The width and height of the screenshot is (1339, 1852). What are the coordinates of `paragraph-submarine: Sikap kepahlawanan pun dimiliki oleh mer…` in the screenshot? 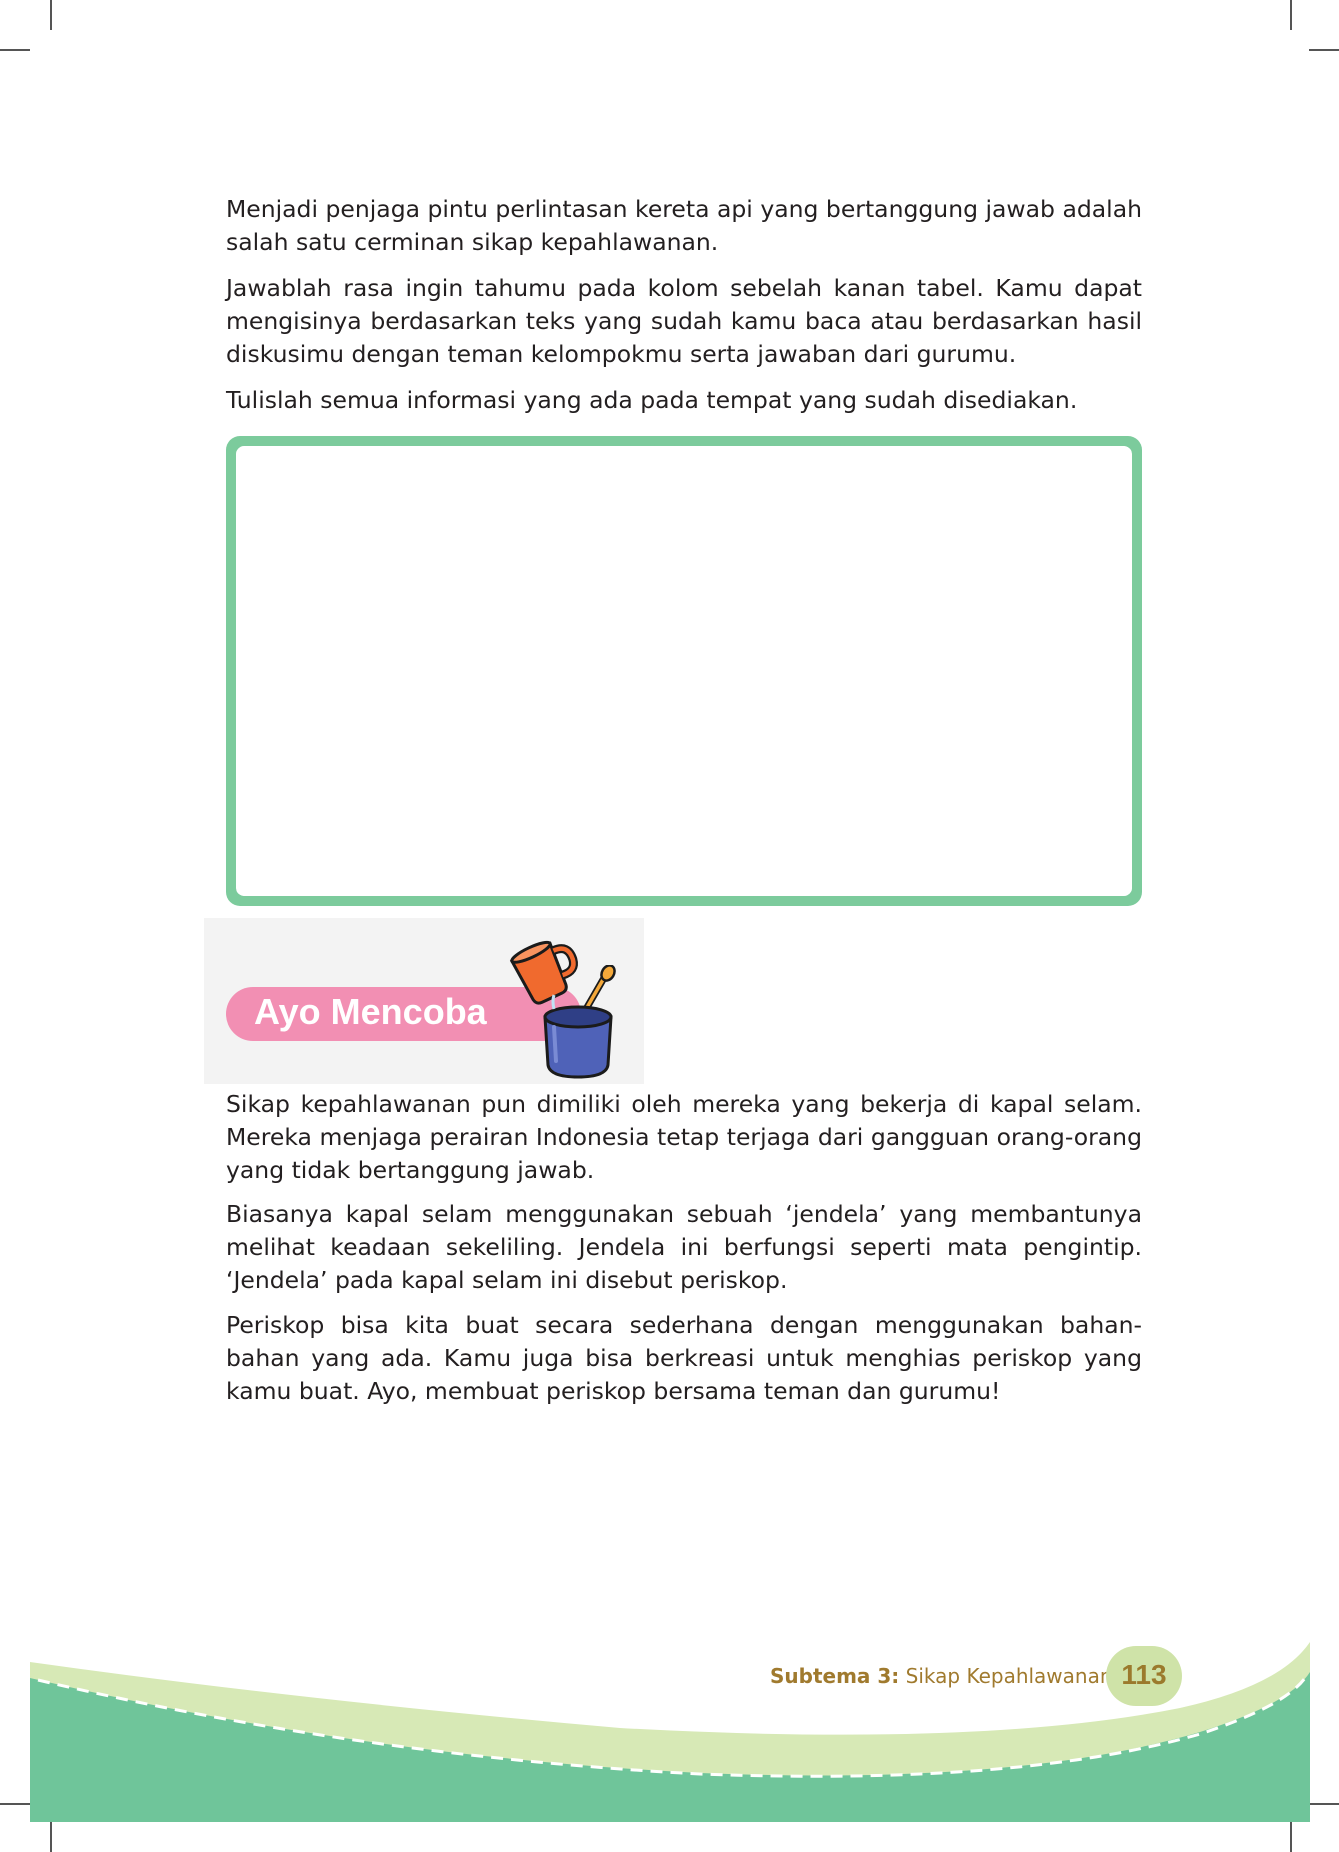 It's located at (684, 1137).